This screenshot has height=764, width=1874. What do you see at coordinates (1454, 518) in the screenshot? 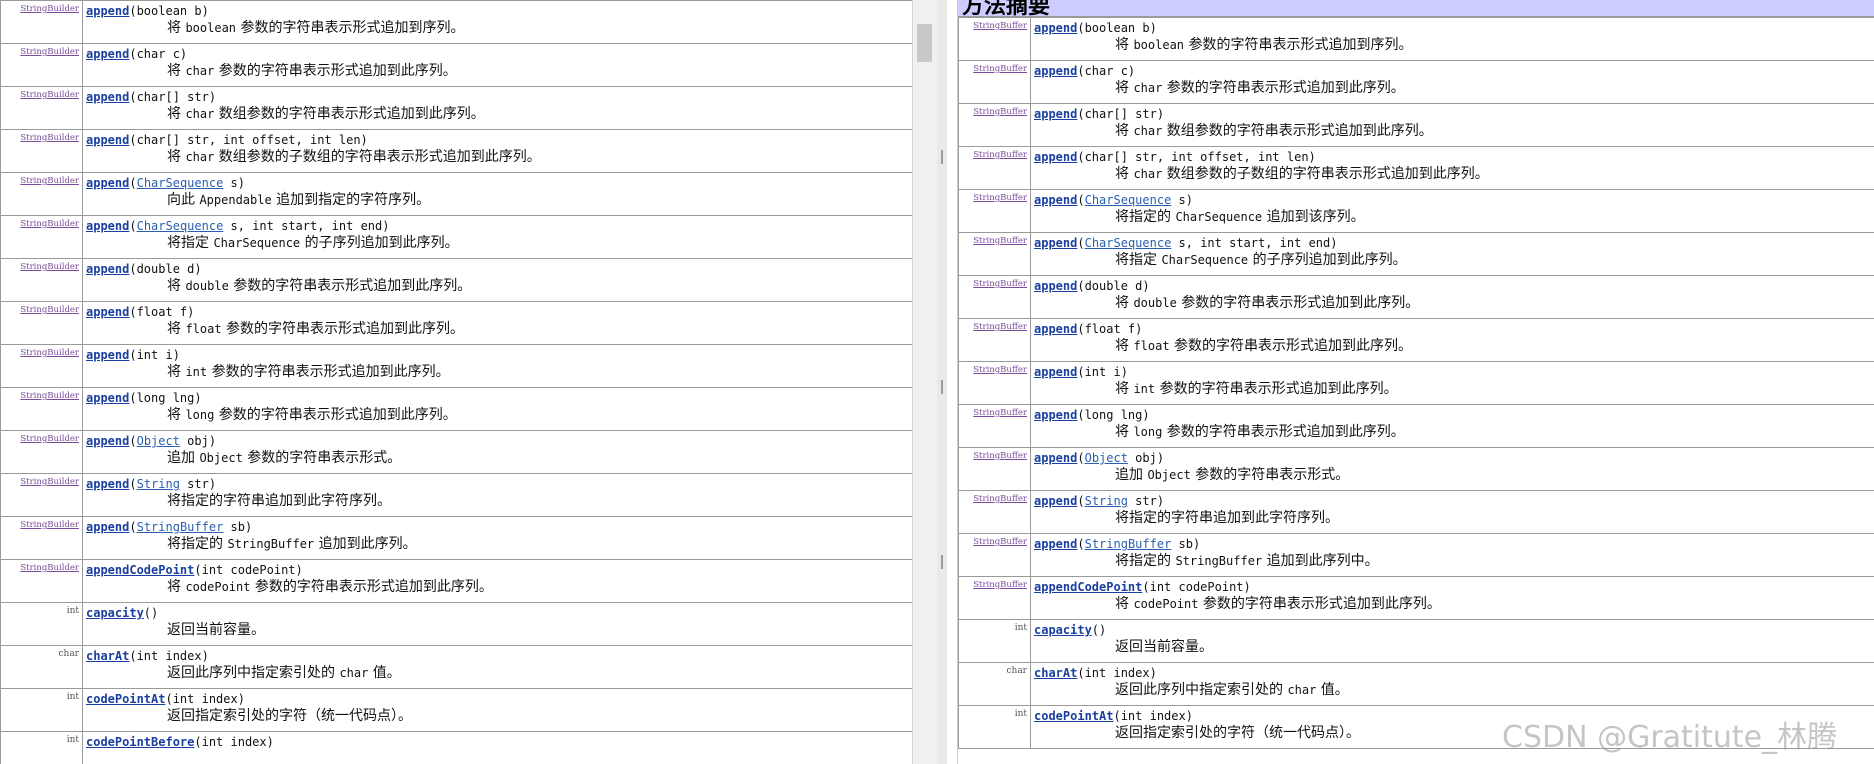
I see `method-description: 将指定的字符串追加到此字符序列。` at bounding box center [1454, 518].